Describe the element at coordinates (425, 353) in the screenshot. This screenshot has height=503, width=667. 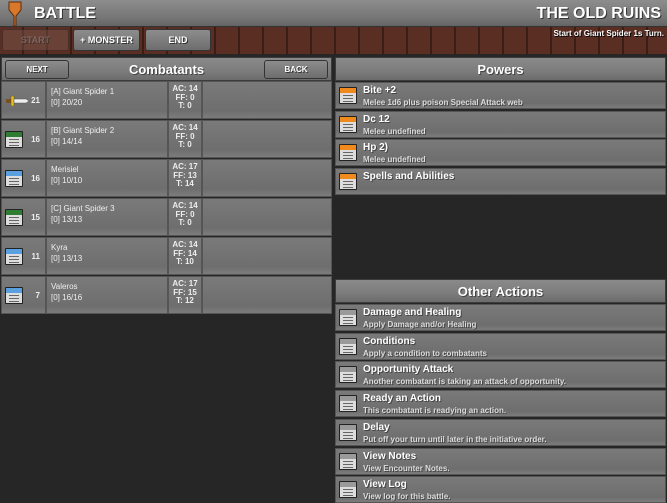
I see `action-description: Apply a condition to combatants` at that location.